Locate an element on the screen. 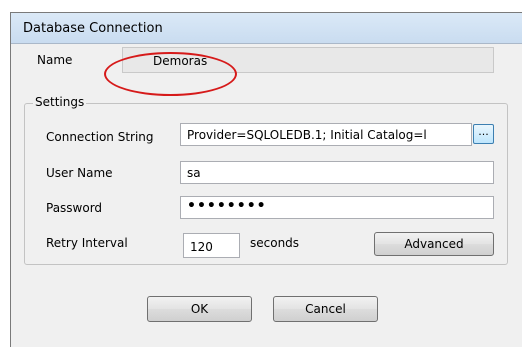 The image size is (522, 347). cancel-button: Cancel is located at coordinates (325, 309).